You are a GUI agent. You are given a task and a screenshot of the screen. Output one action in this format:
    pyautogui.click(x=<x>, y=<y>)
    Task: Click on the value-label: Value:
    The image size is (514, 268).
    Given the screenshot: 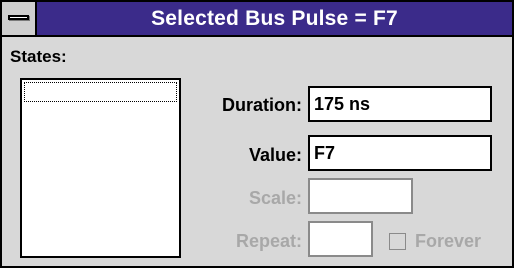 What is the action you would take?
    pyautogui.click(x=275, y=155)
    